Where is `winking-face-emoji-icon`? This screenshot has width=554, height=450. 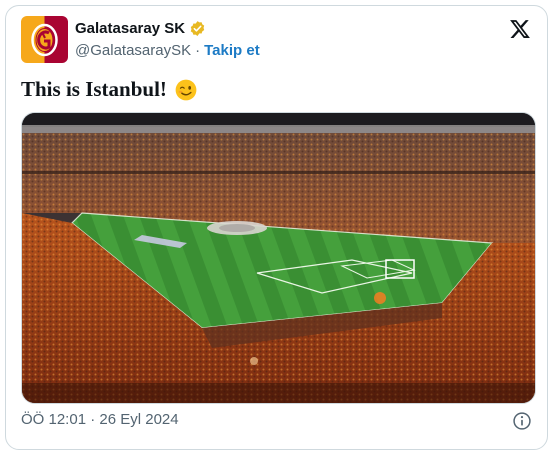 winking-face-emoji-icon is located at coordinates (186, 89).